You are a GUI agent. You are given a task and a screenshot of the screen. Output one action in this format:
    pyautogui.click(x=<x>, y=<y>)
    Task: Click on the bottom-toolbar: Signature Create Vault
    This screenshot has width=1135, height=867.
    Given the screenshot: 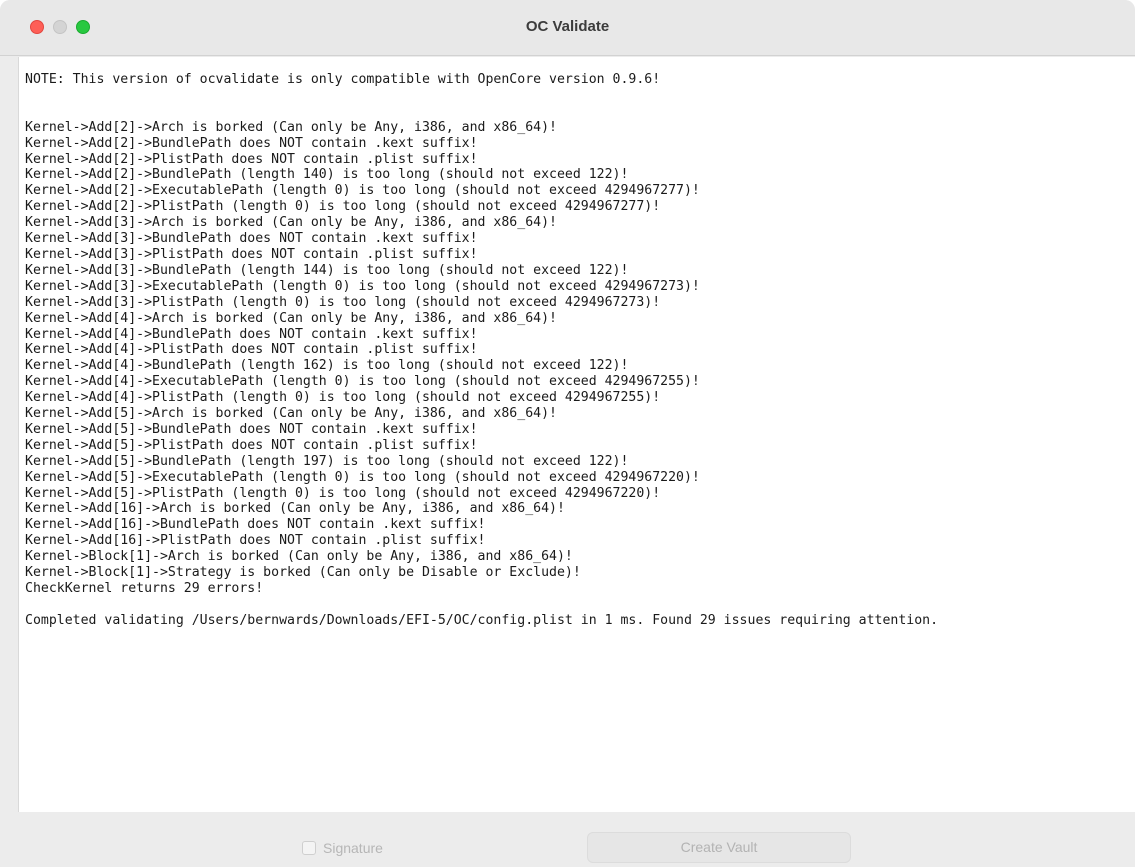 What is the action you would take?
    pyautogui.click(x=567, y=839)
    